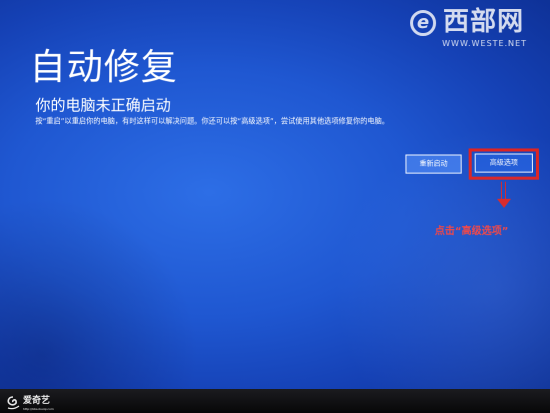  I want to click on watermark-url: WWW.WESTE.NET, so click(485, 44).